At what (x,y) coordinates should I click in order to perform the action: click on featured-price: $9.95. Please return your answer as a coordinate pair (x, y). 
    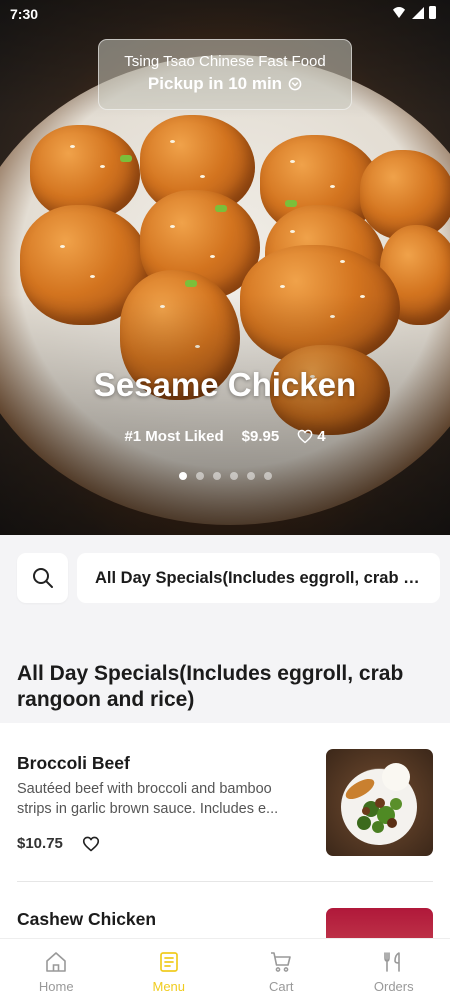
    Looking at the image, I should click on (260, 436).